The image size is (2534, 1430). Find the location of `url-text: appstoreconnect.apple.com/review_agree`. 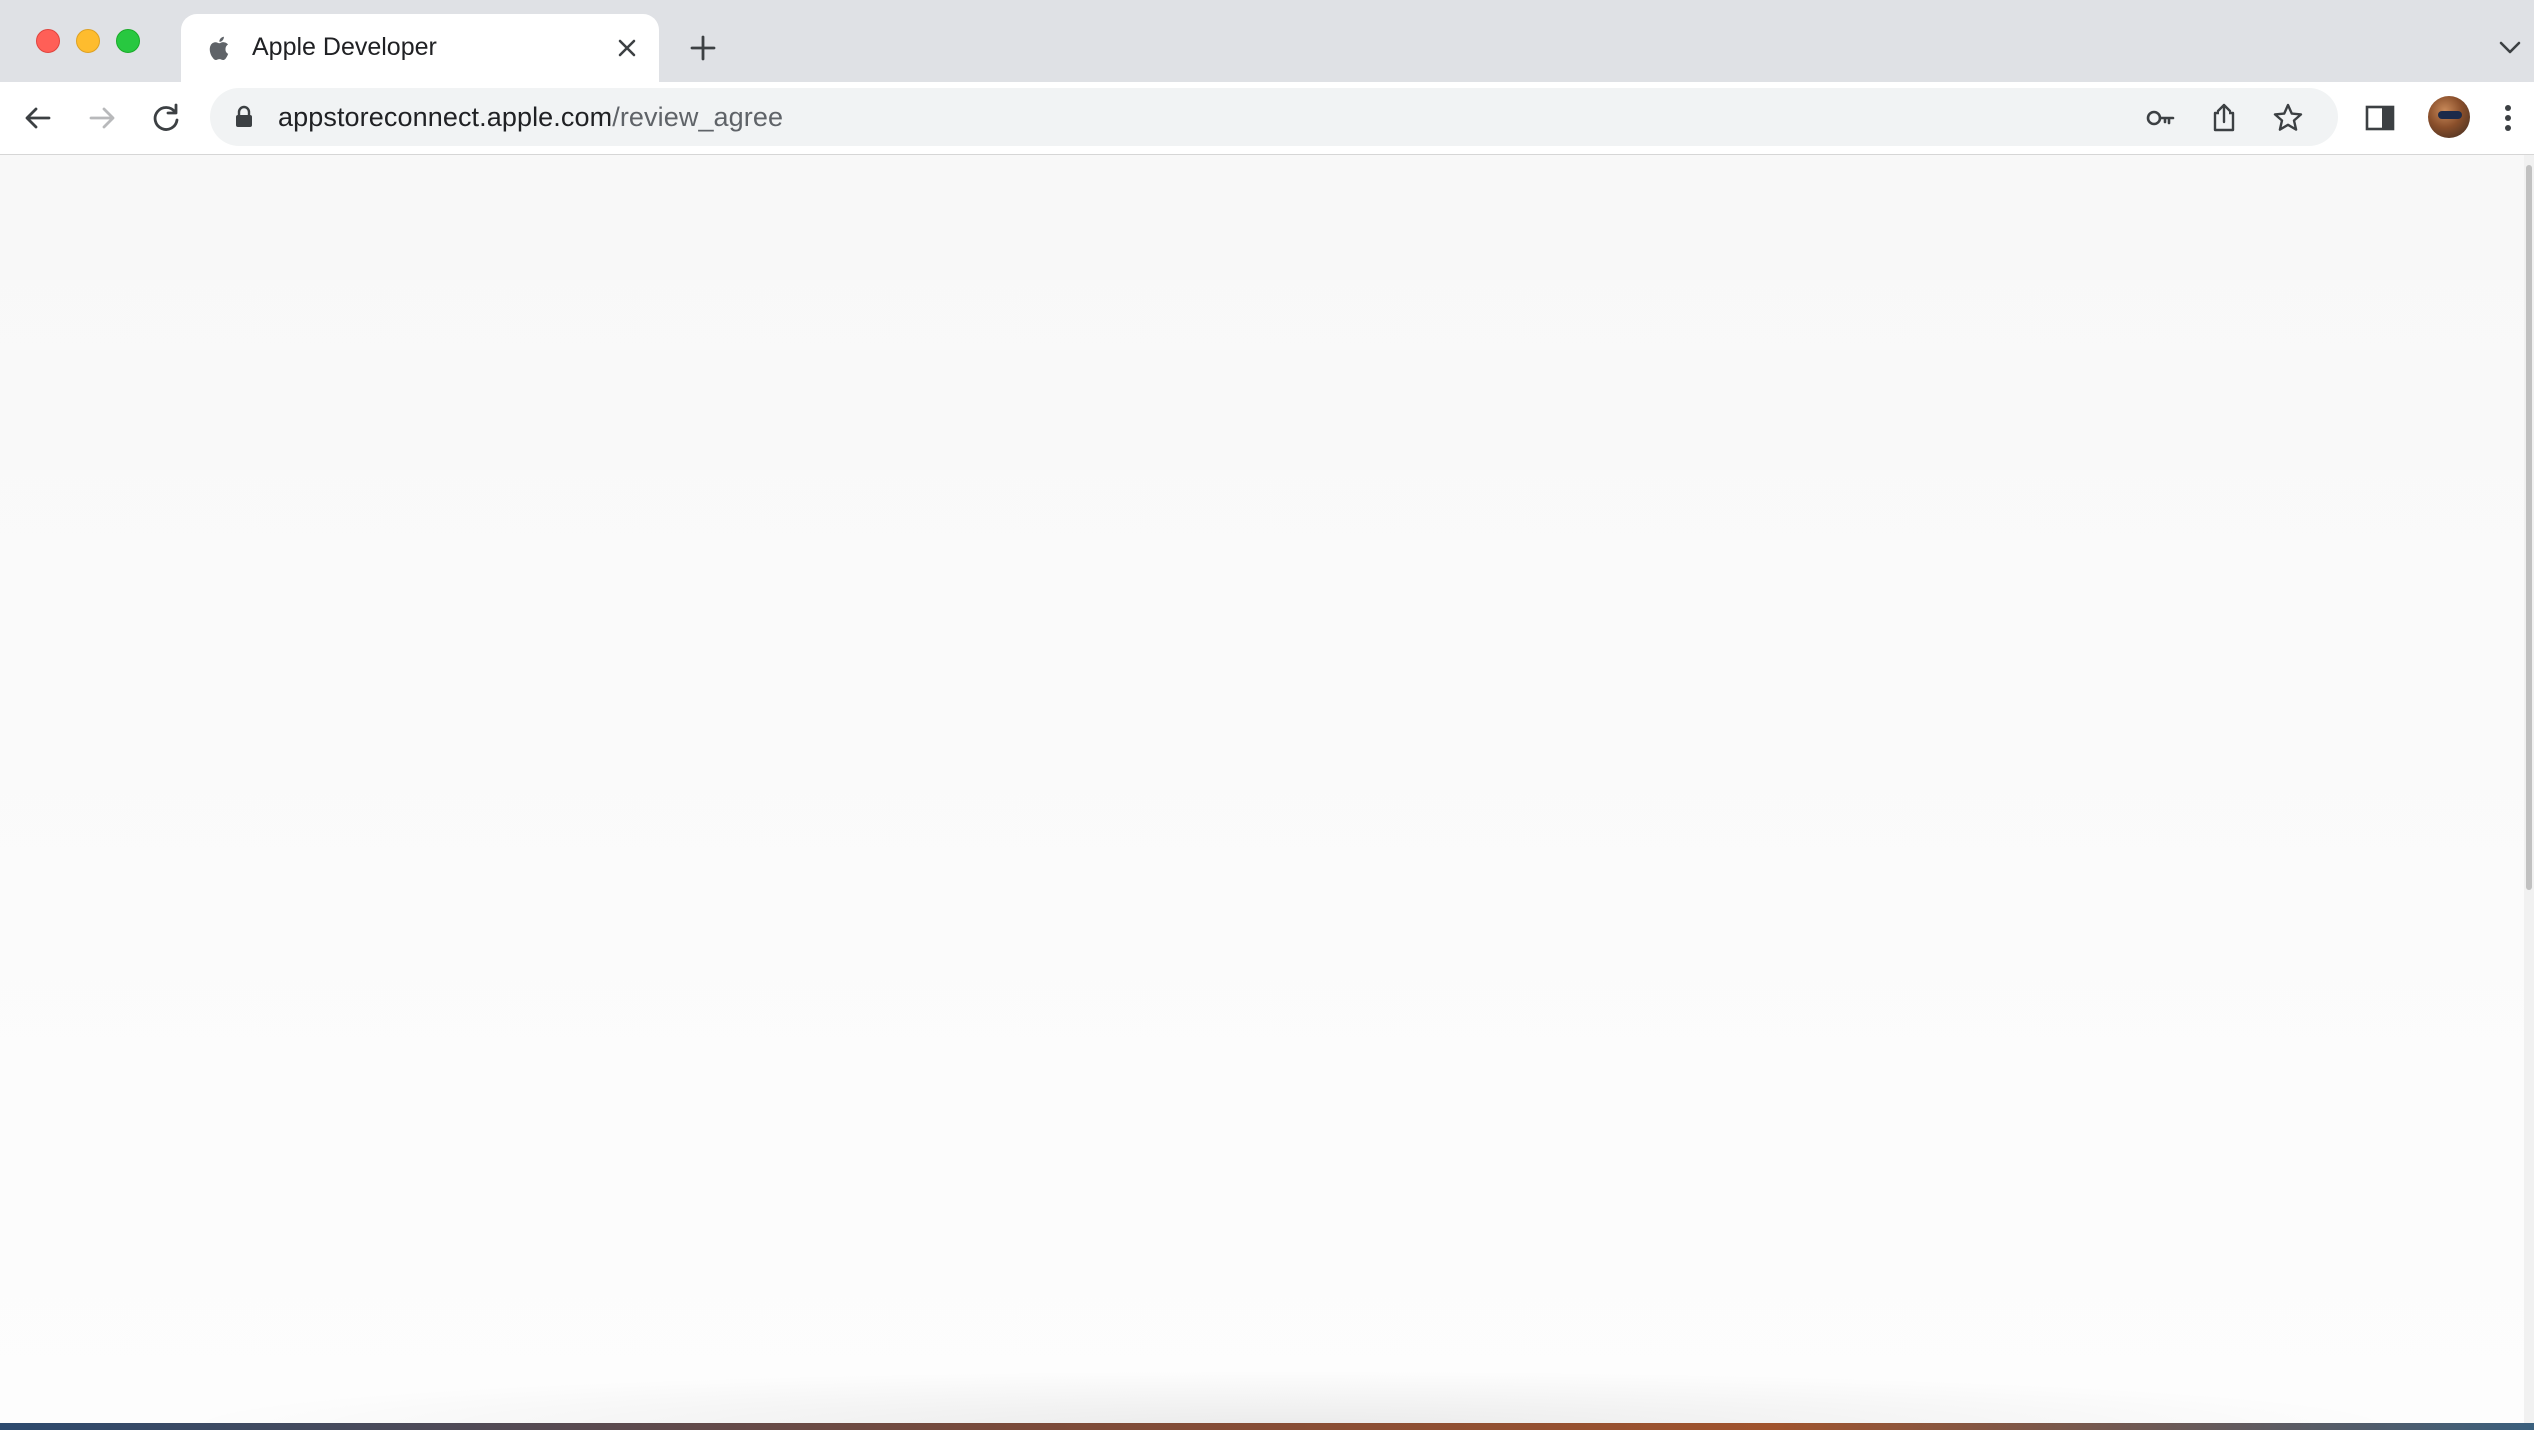

url-text: appstoreconnect.apple.com/review_agree is located at coordinates (530, 117).